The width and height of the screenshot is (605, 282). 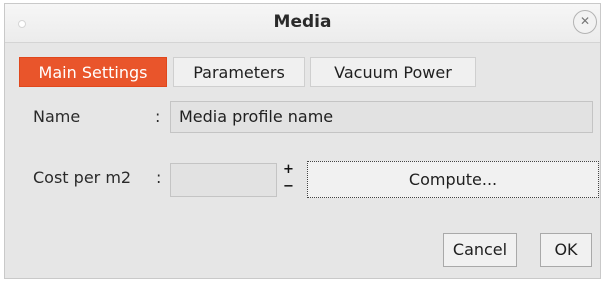 I want to click on cancel-button: Cancel, so click(x=480, y=250).